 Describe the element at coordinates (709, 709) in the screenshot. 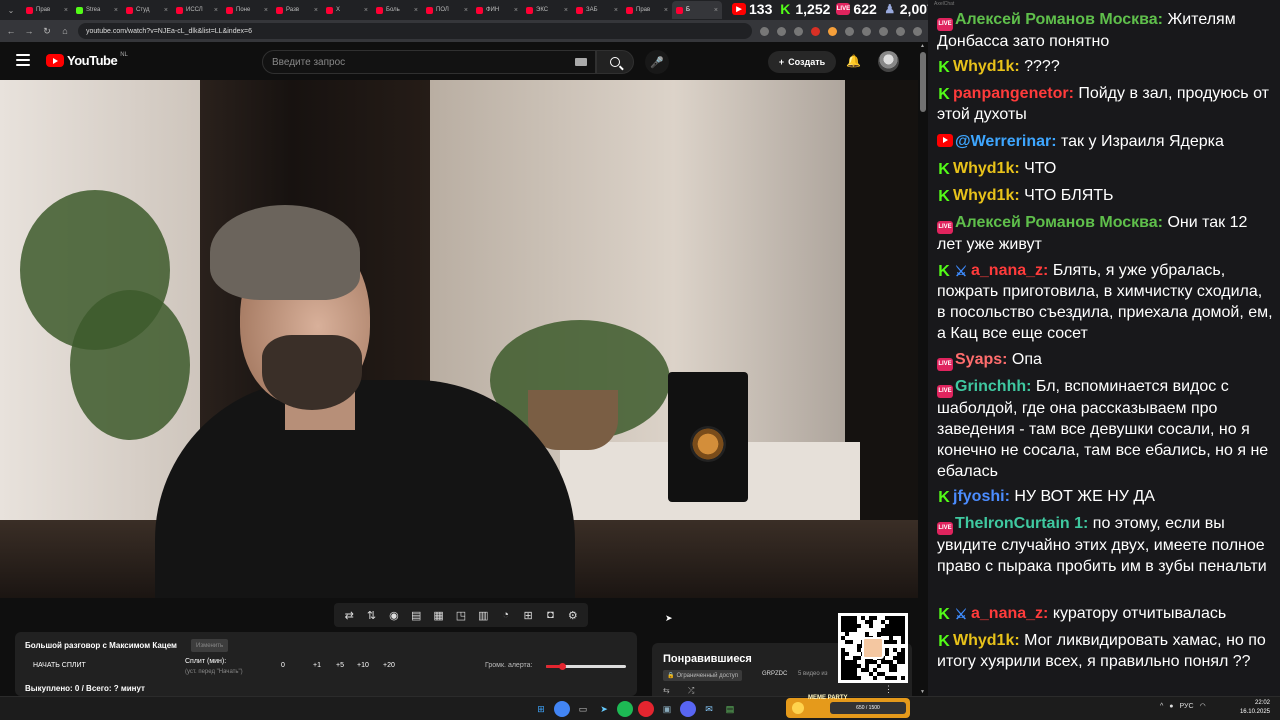

I see `app-icon: ✉` at that location.